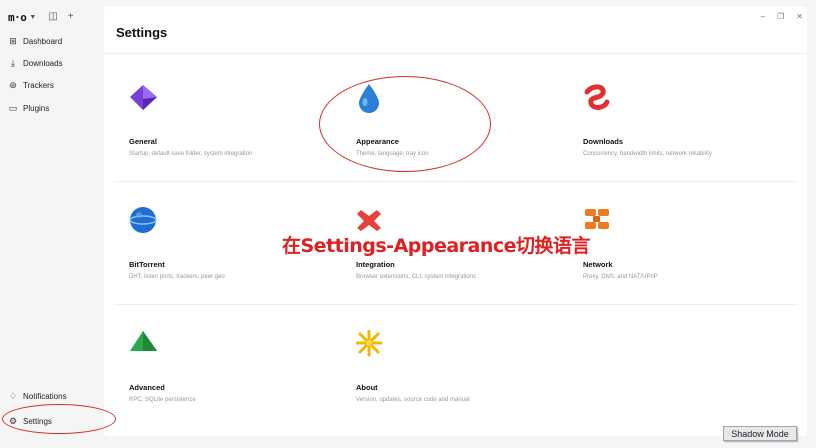 The width and height of the screenshot is (816, 448). I want to click on settings-tile-advanced: Advanced RPC, SQLite persistence, so click(239, 385).